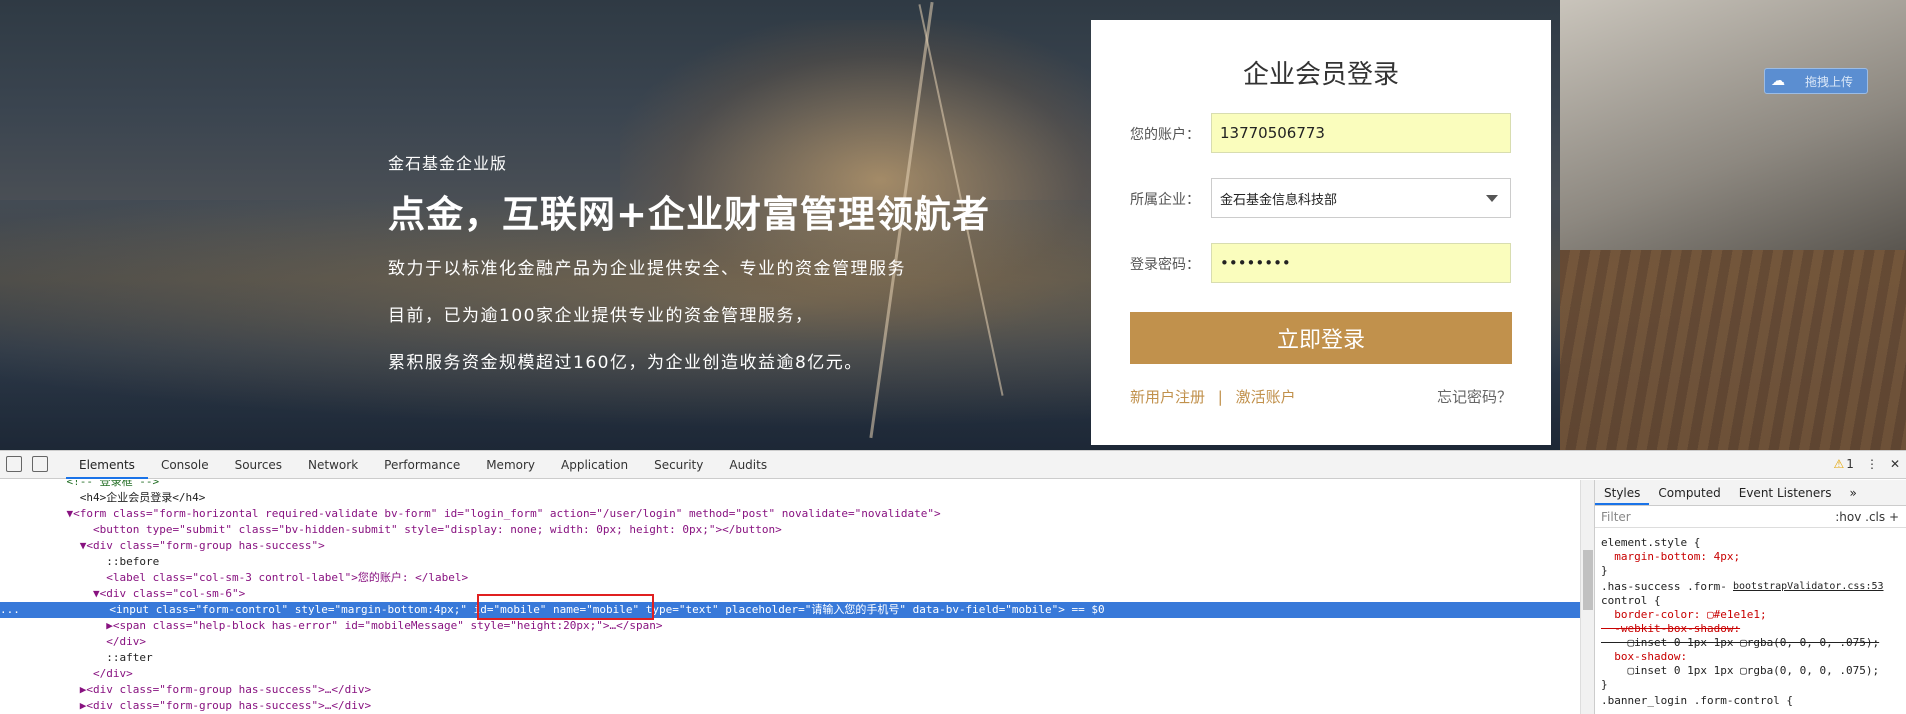 The height and width of the screenshot is (714, 1906). What do you see at coordinates (1165, 265) in the screenshot?
I see `password-label: 登录密码：` at bounding box center [1165, 265].